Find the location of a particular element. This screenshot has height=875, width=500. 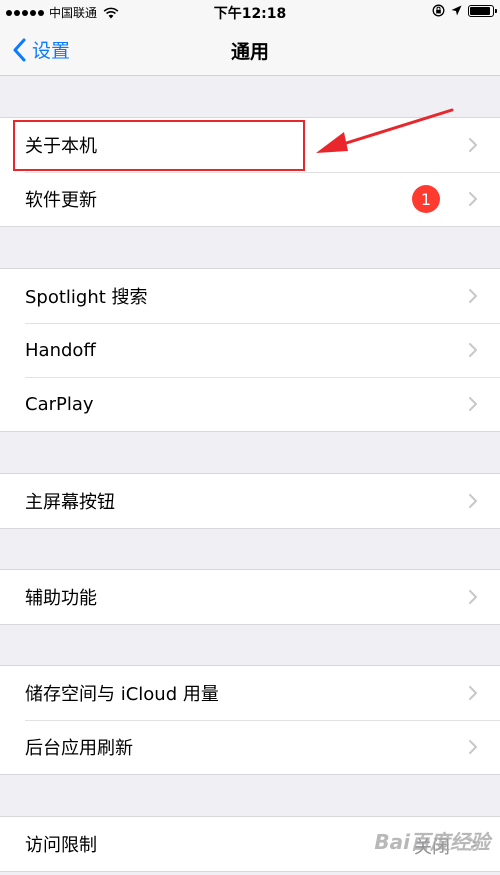

row-spotlight: Spotlight 搜索 is located at coordinates (250, 296).